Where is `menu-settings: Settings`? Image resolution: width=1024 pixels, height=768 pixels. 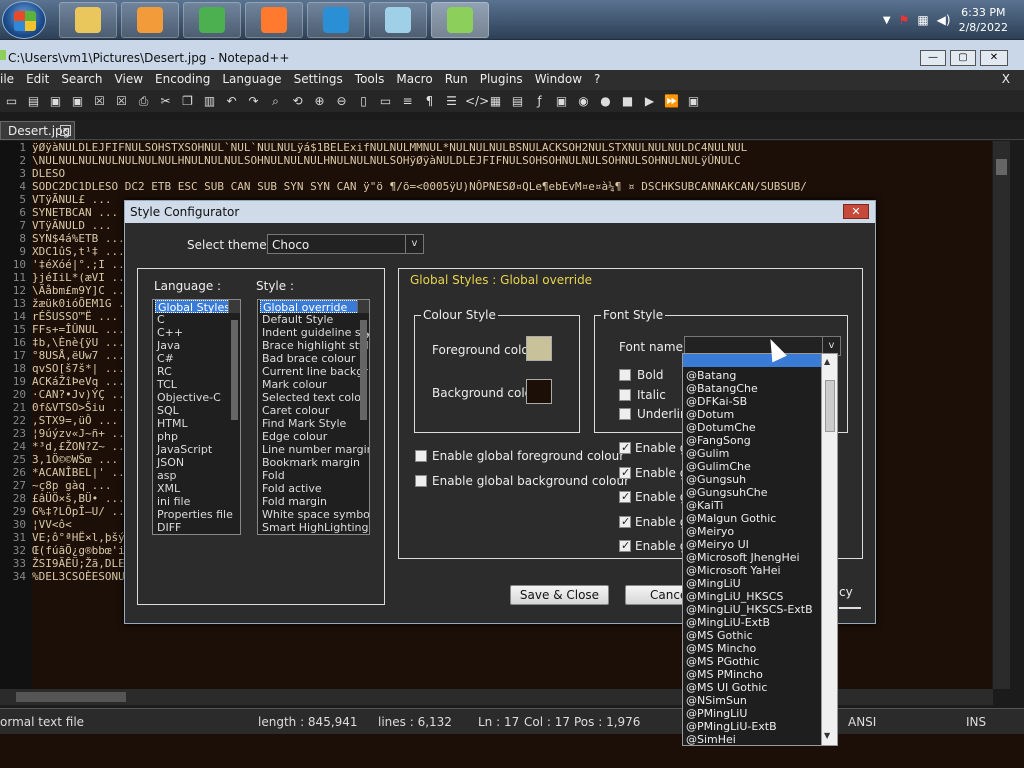
menu-settings: Settings is located at coordinates (318, 80).